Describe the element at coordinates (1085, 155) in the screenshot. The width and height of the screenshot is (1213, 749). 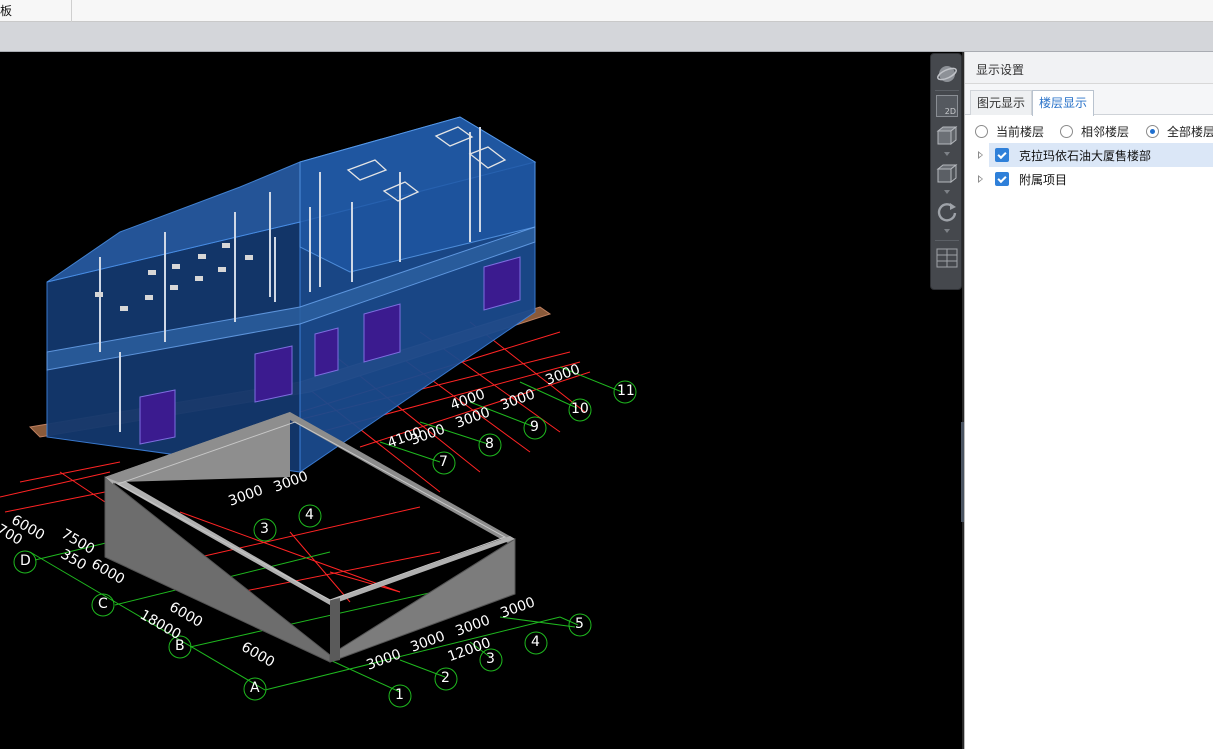
I see `tree-item-label: 克拉玛依石油大厦售楼部` at that location.